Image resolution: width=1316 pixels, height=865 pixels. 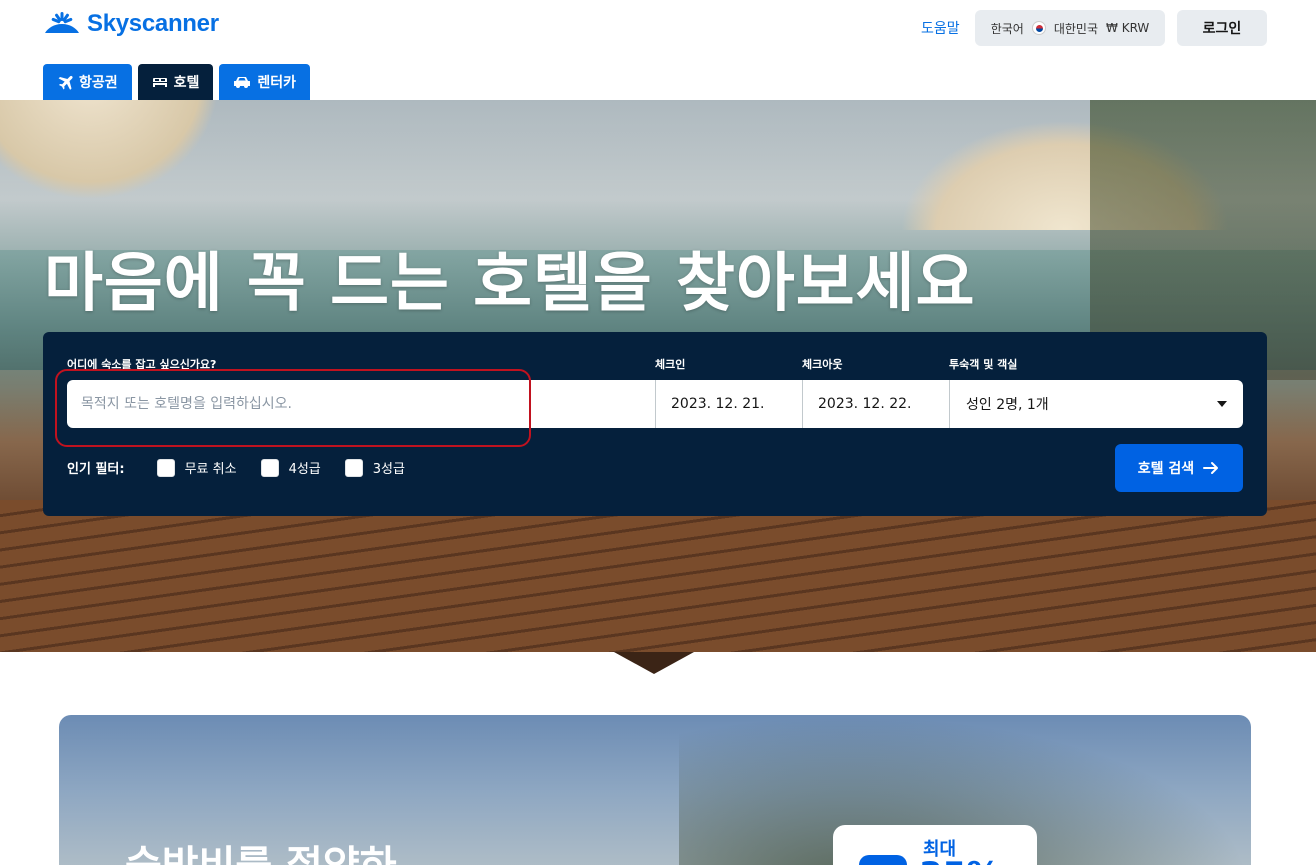 What do you see at coordinates (1166, 469) in the screenshot?
I see `search-button-label: 호텔 검색` at bounding box center [1166, 469].